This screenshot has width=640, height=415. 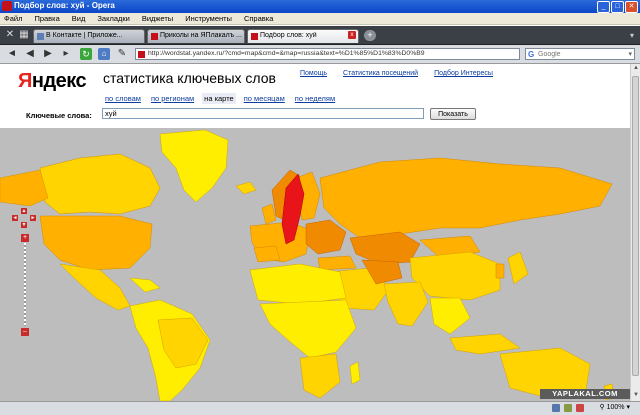 I want to click on scroll-down-icon: ▼, so click(x=636, y=396).